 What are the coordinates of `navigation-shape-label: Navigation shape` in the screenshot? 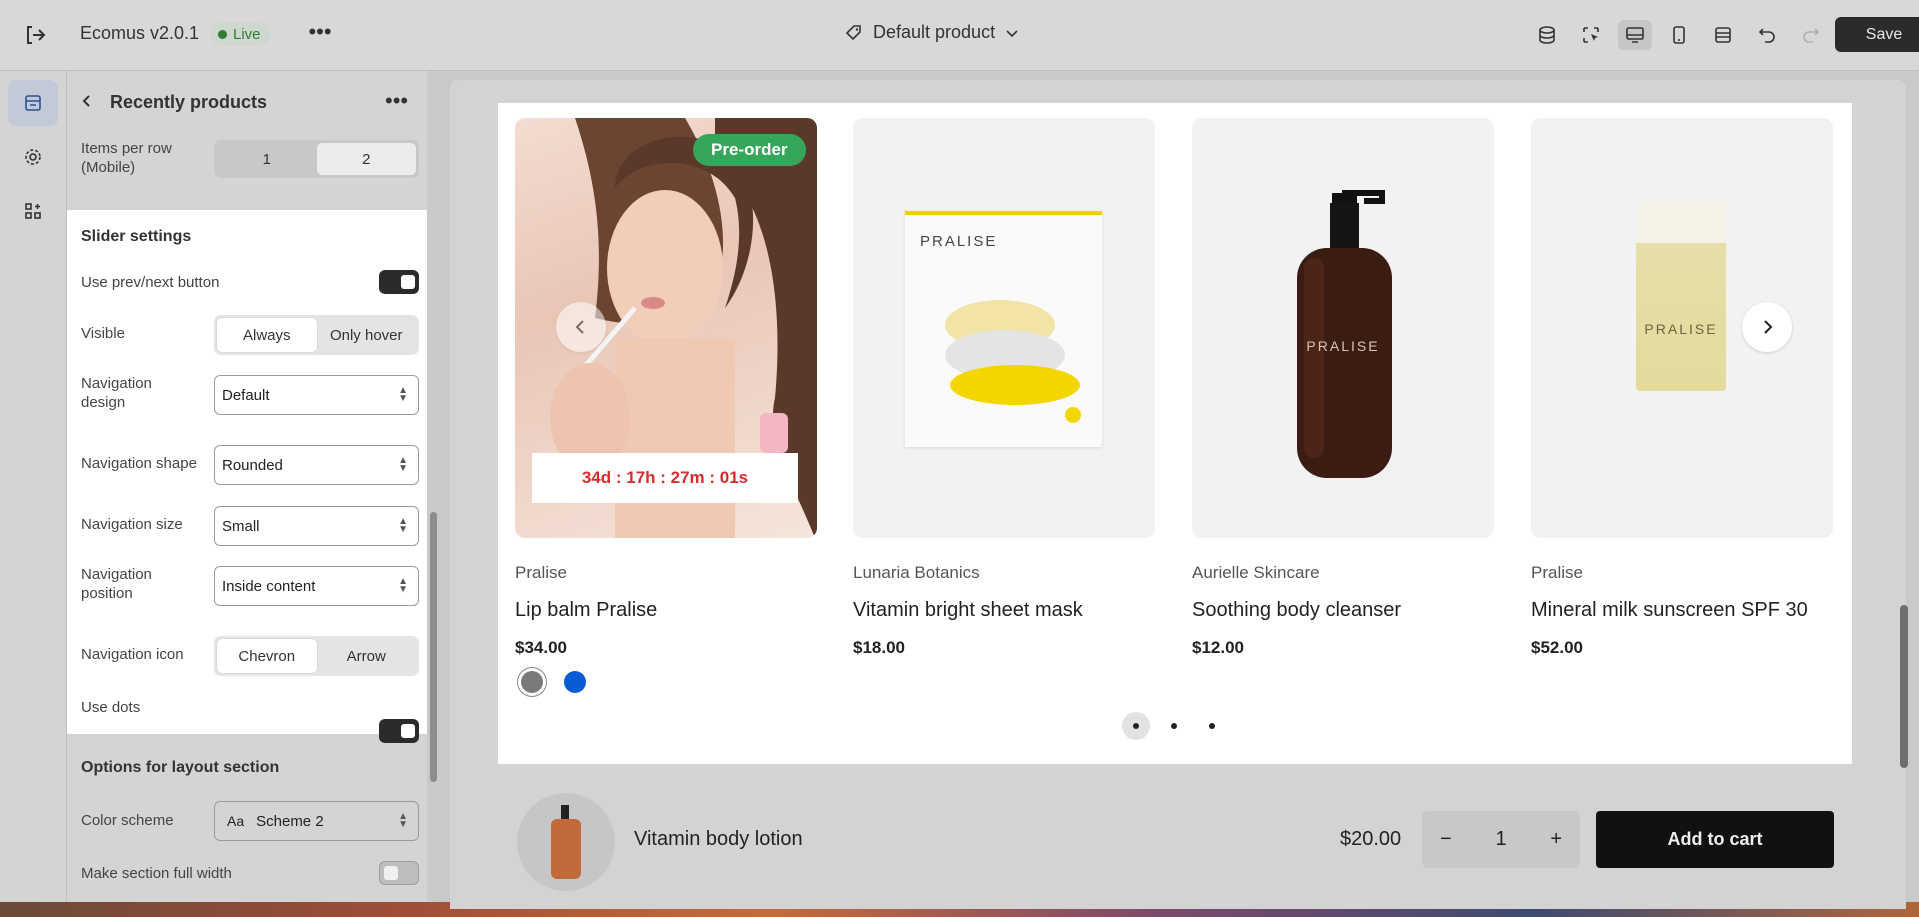 It's located at (139, 463).